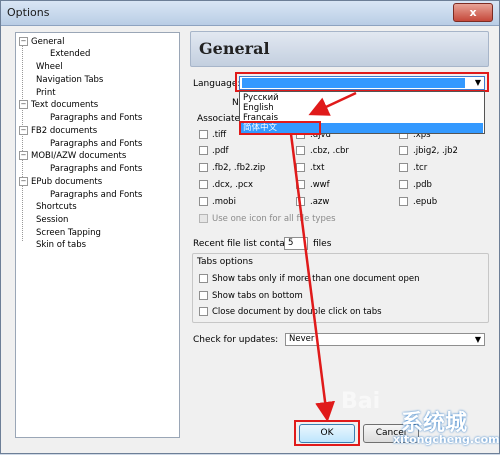 This screenshot has height=455, width=500. What do you see at coordinates (446, 439) in the screenshot?
I see `watermark-url: xitongcheng.com` at bounding box center [446, 439].